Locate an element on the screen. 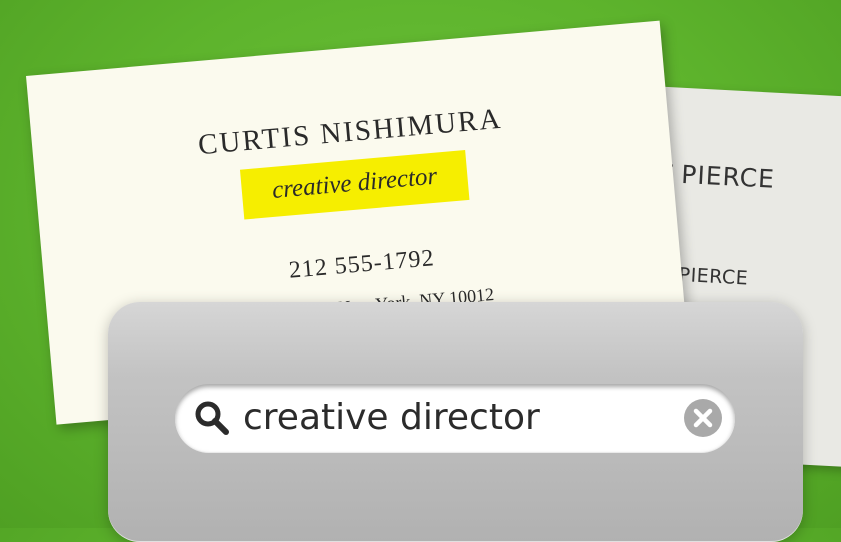 The width and height of the screenshot is (841, 542). magnifier-icon is located at coordinates (212, 418).